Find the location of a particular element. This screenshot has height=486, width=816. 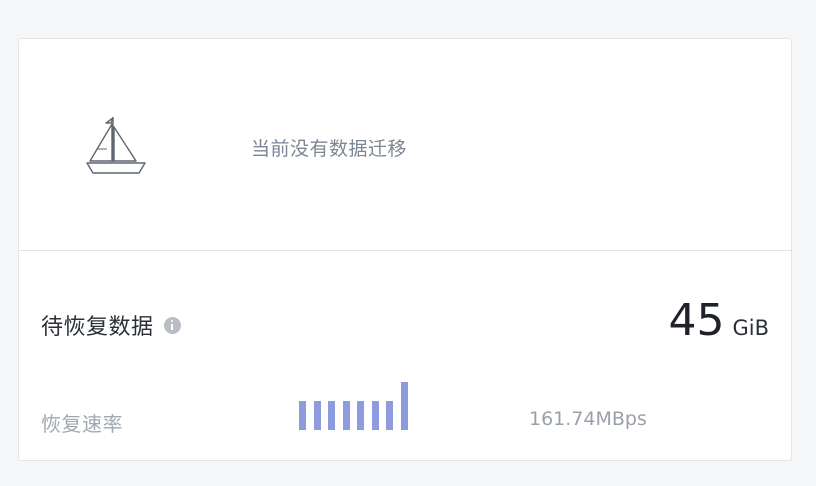

empty-state-message: 当前没有数据迁移 is located at coordinates (329, 149).